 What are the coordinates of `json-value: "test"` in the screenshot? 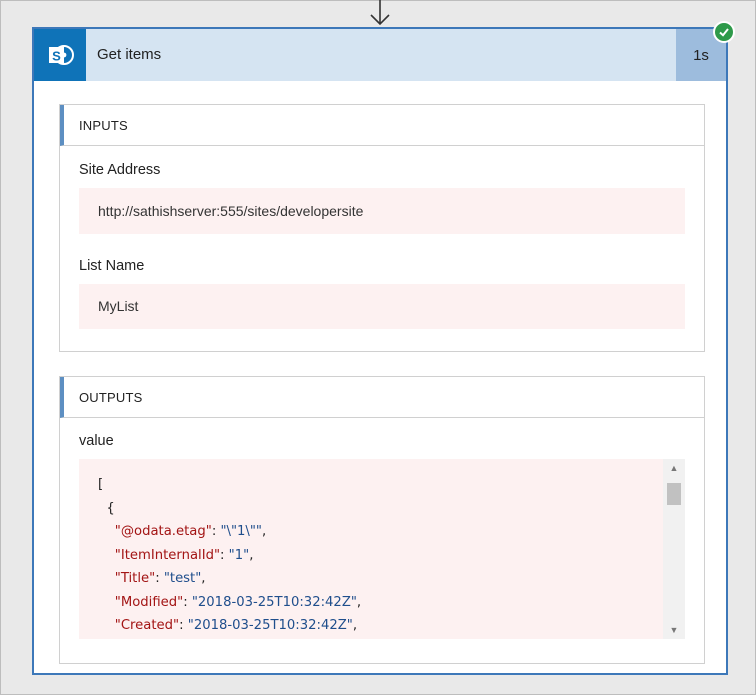 It's located at (182, 578).